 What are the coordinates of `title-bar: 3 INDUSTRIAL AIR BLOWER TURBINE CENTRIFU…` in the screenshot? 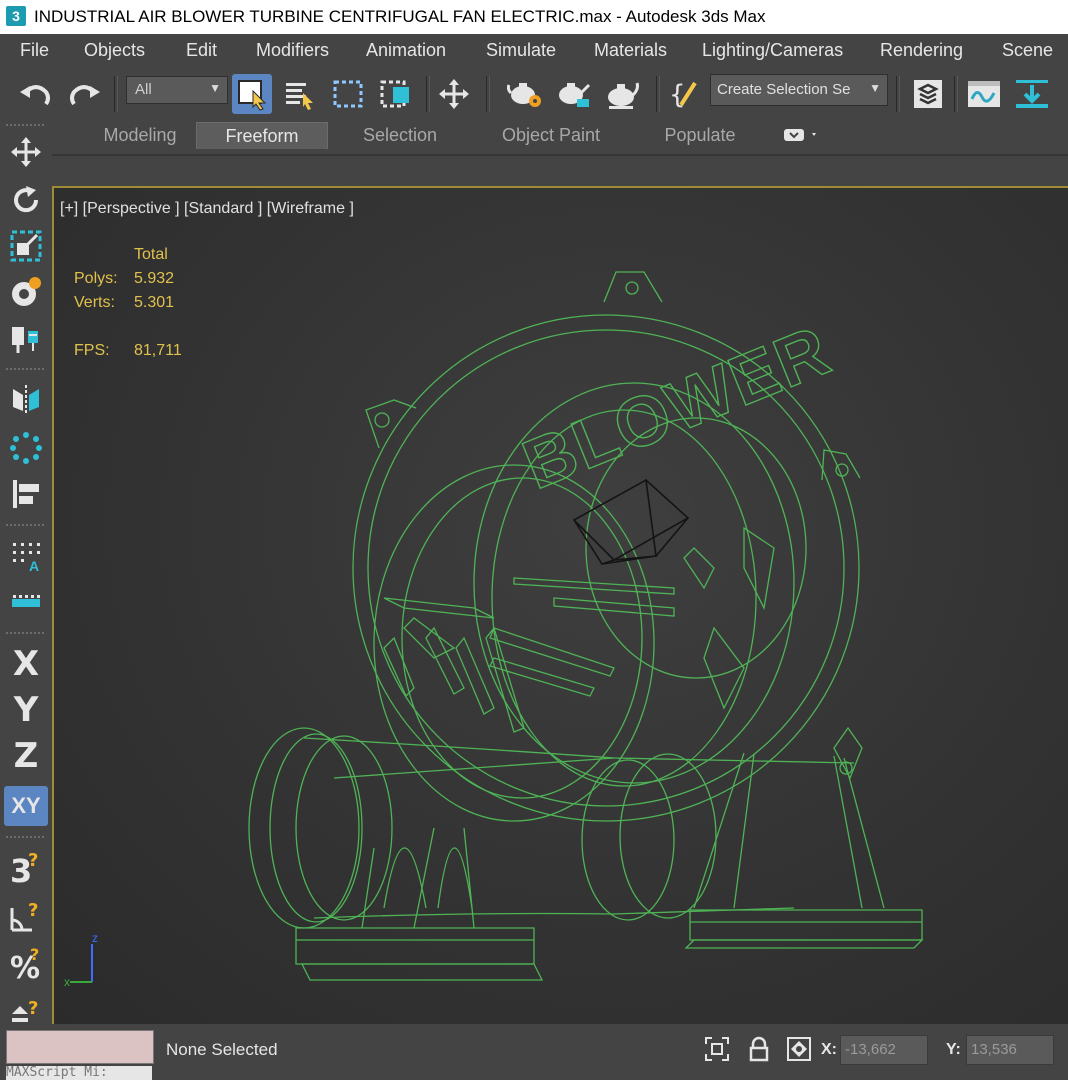 It's located at (534, 17).